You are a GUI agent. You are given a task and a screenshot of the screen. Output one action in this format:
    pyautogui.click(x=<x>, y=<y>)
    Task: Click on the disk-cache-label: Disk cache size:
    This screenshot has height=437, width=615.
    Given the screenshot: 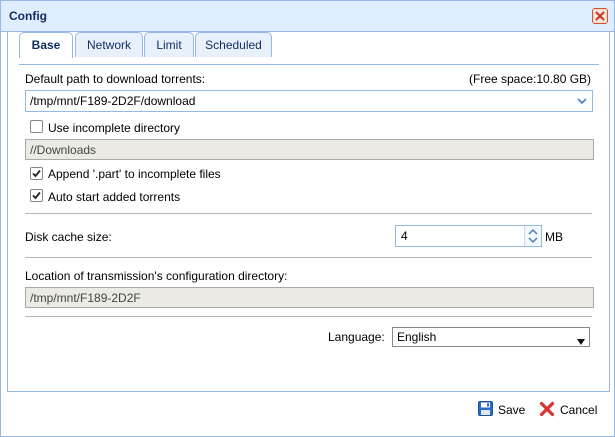 What is the action you would take?
    pyautogui.click(x=68, y=237)
    